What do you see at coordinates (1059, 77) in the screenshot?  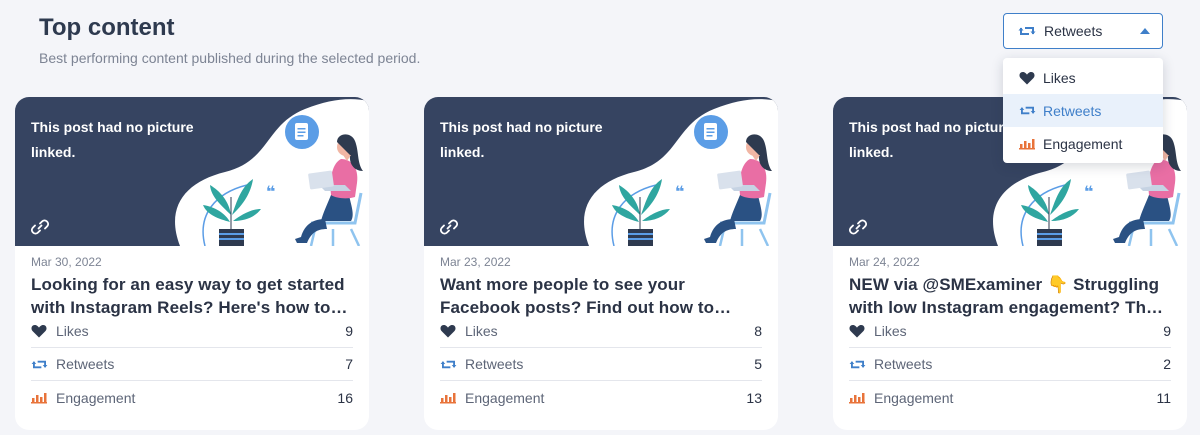 I see `dropdown-option-label: Likes` at bounding box center [1059, 77].